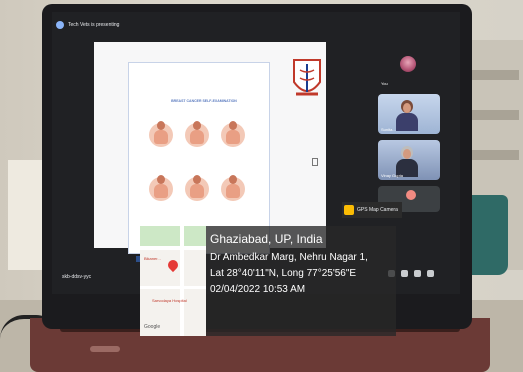 The width and height of the screenshot is (523, 372). What do you see at coordinates (289, 257) in the screenshot?
I see `location-address: Dr Ambedkar Marg, Nehru Nagar 1,` at bounding box center [289, 257].